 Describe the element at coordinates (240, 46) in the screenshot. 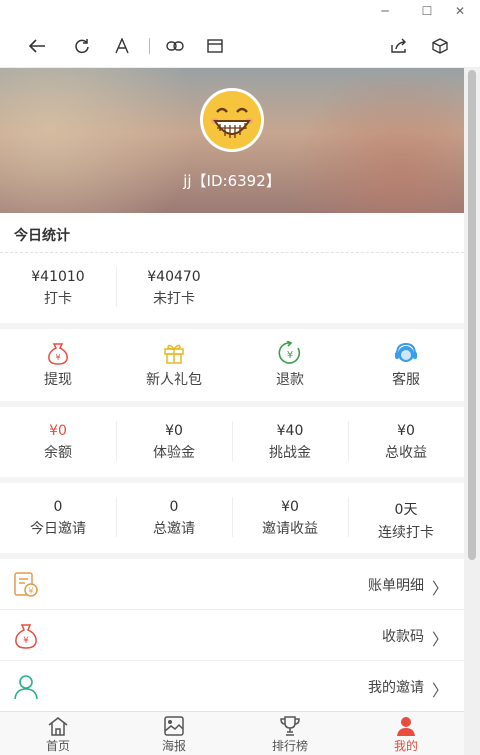

I see `browser-toolbar` at that location.